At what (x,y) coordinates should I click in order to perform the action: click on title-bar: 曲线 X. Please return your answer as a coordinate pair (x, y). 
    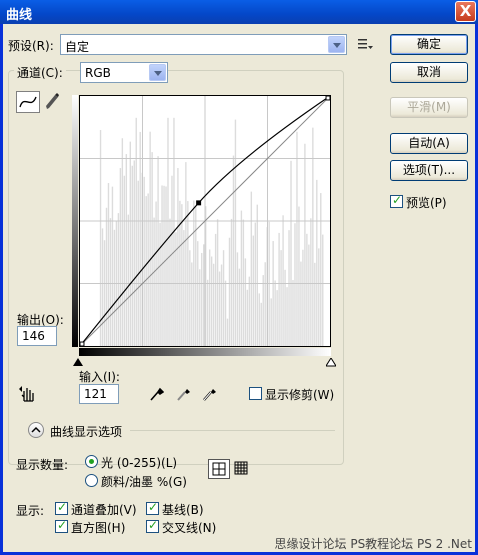
    Looking at the image, I should click on (239, 12).